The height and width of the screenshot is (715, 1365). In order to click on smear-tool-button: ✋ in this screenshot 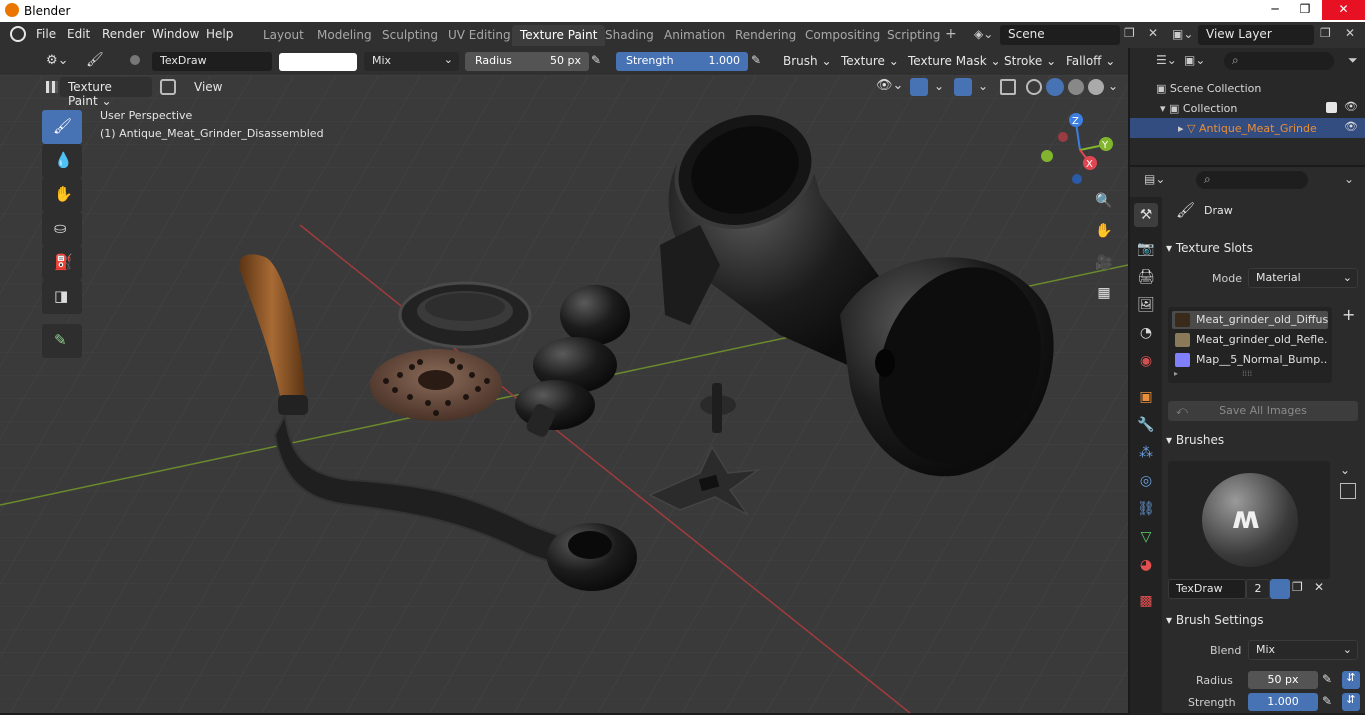, I will do `click(62, 195)`.